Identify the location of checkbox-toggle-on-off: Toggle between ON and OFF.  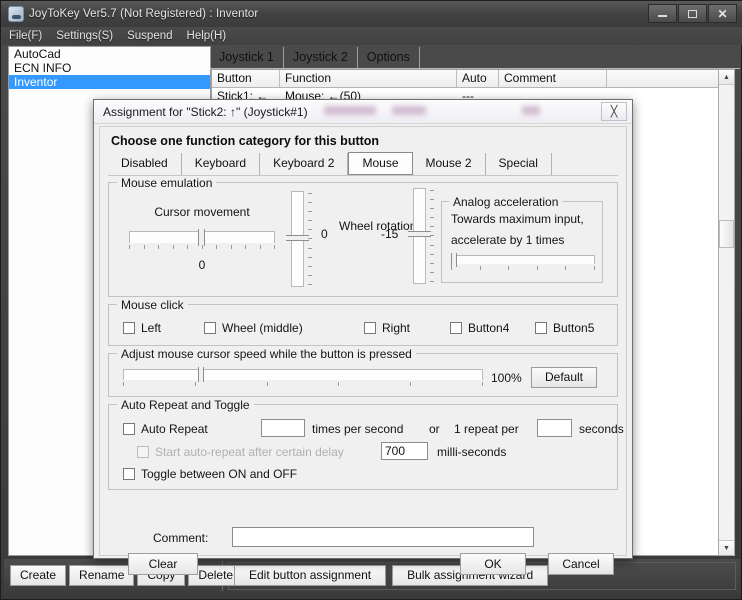
(210, 474).